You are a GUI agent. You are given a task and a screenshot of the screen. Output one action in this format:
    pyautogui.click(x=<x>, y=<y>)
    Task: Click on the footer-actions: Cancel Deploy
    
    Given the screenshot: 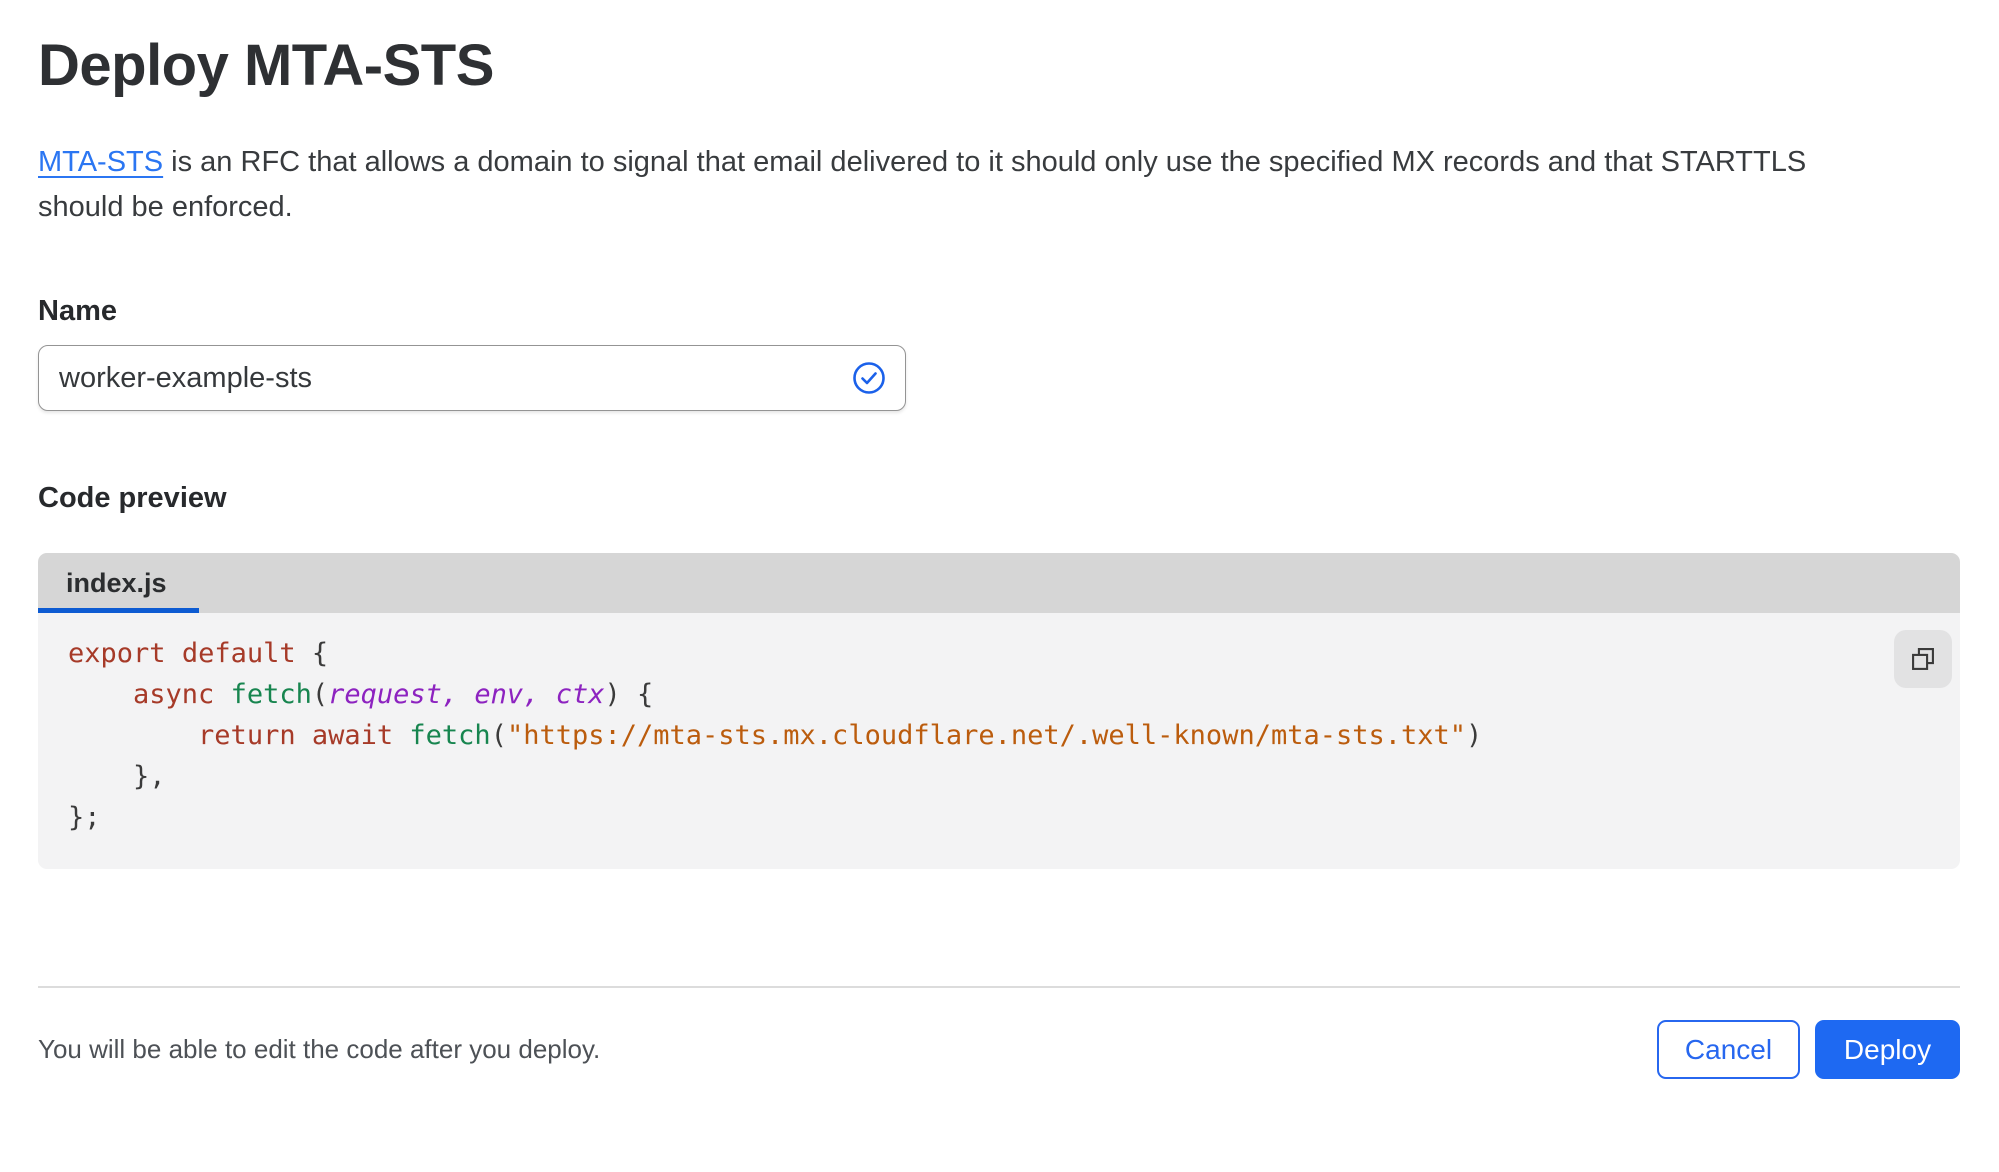 What is the action you would take?
    pyautogui.click(x=1808, y=1049)
    